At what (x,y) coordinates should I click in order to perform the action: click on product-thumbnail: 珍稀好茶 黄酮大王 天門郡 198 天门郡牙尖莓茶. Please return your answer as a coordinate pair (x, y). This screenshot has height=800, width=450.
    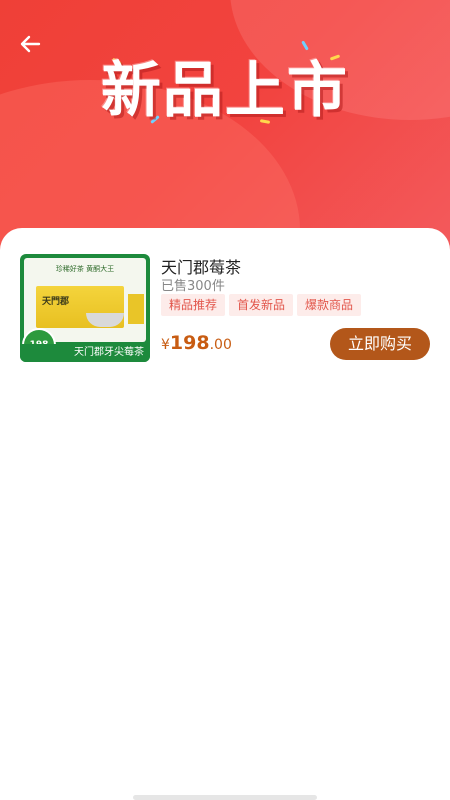
    Looking at the image, I should click on (85, 308).